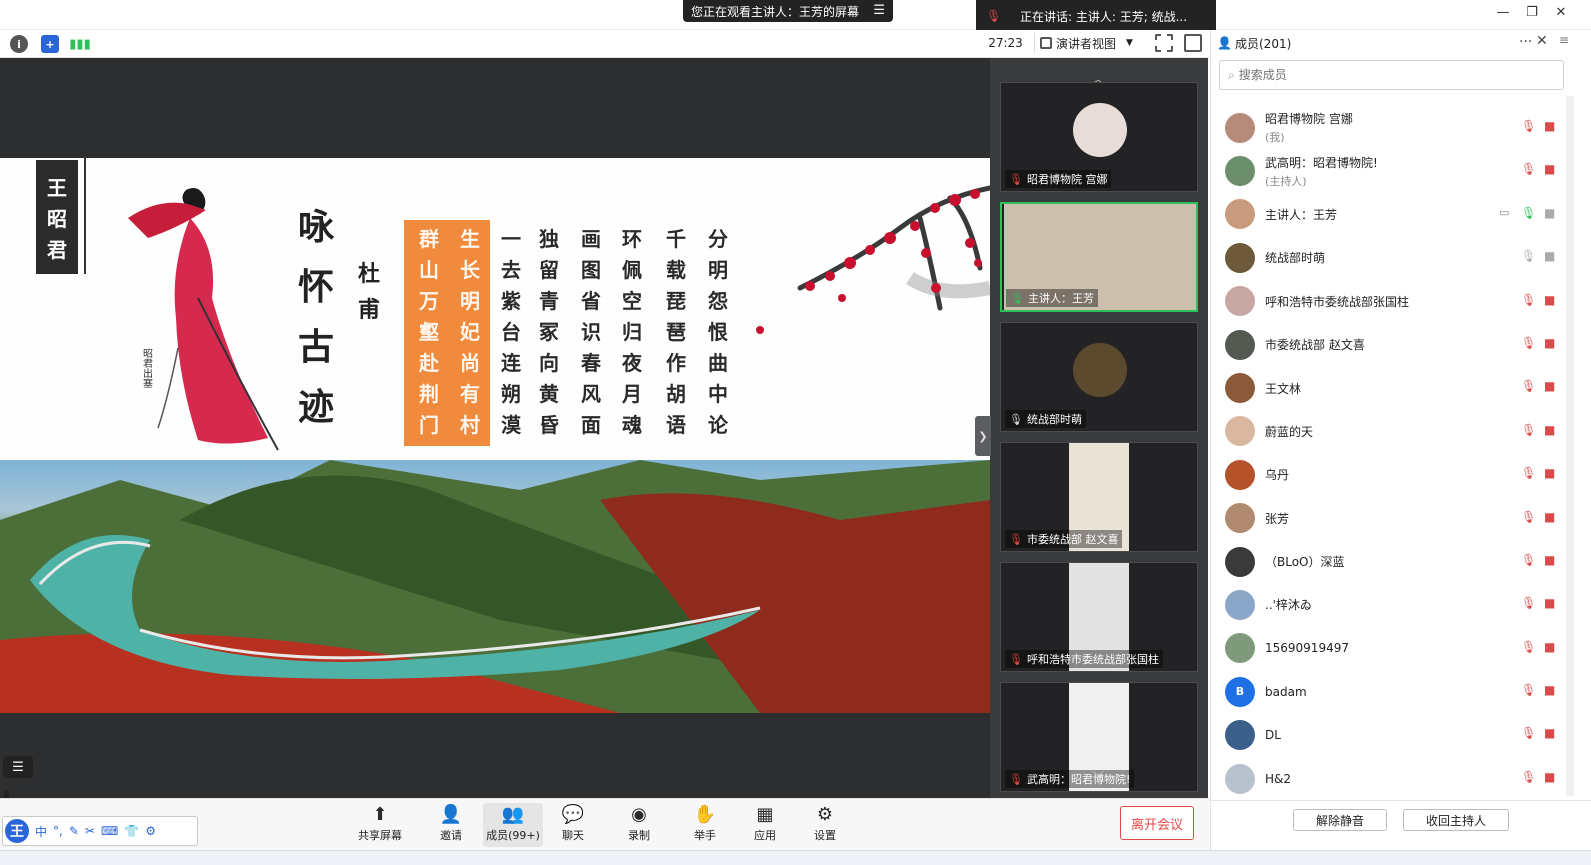 This screenshot has width=1591, height=865. Describe the element at coordinates (1340, 820) in the screenshot. I see `unmute-all-button: 解除静音` at that location.